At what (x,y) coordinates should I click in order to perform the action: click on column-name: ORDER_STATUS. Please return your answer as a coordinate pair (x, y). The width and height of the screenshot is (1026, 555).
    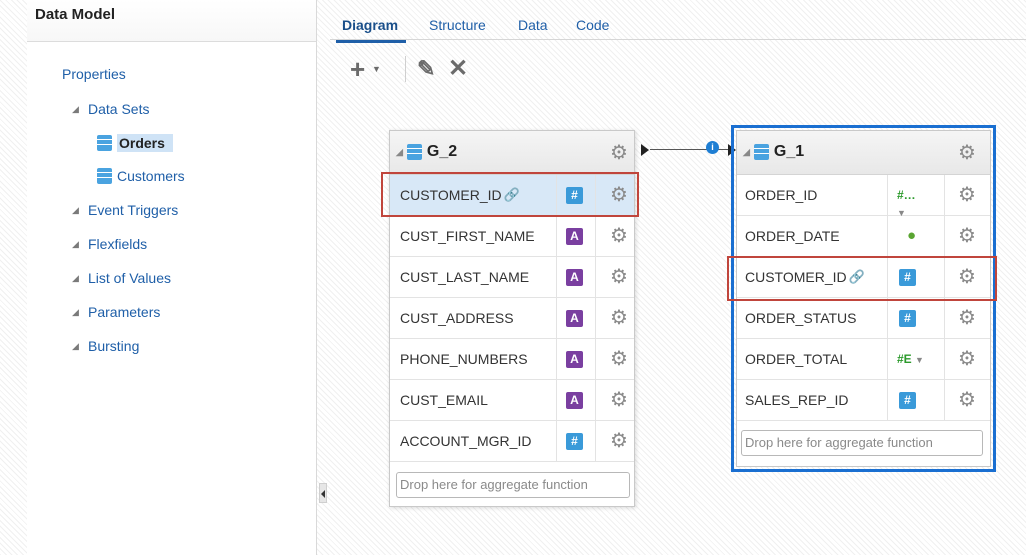
    Looking at the image, I should click on (801, 318).